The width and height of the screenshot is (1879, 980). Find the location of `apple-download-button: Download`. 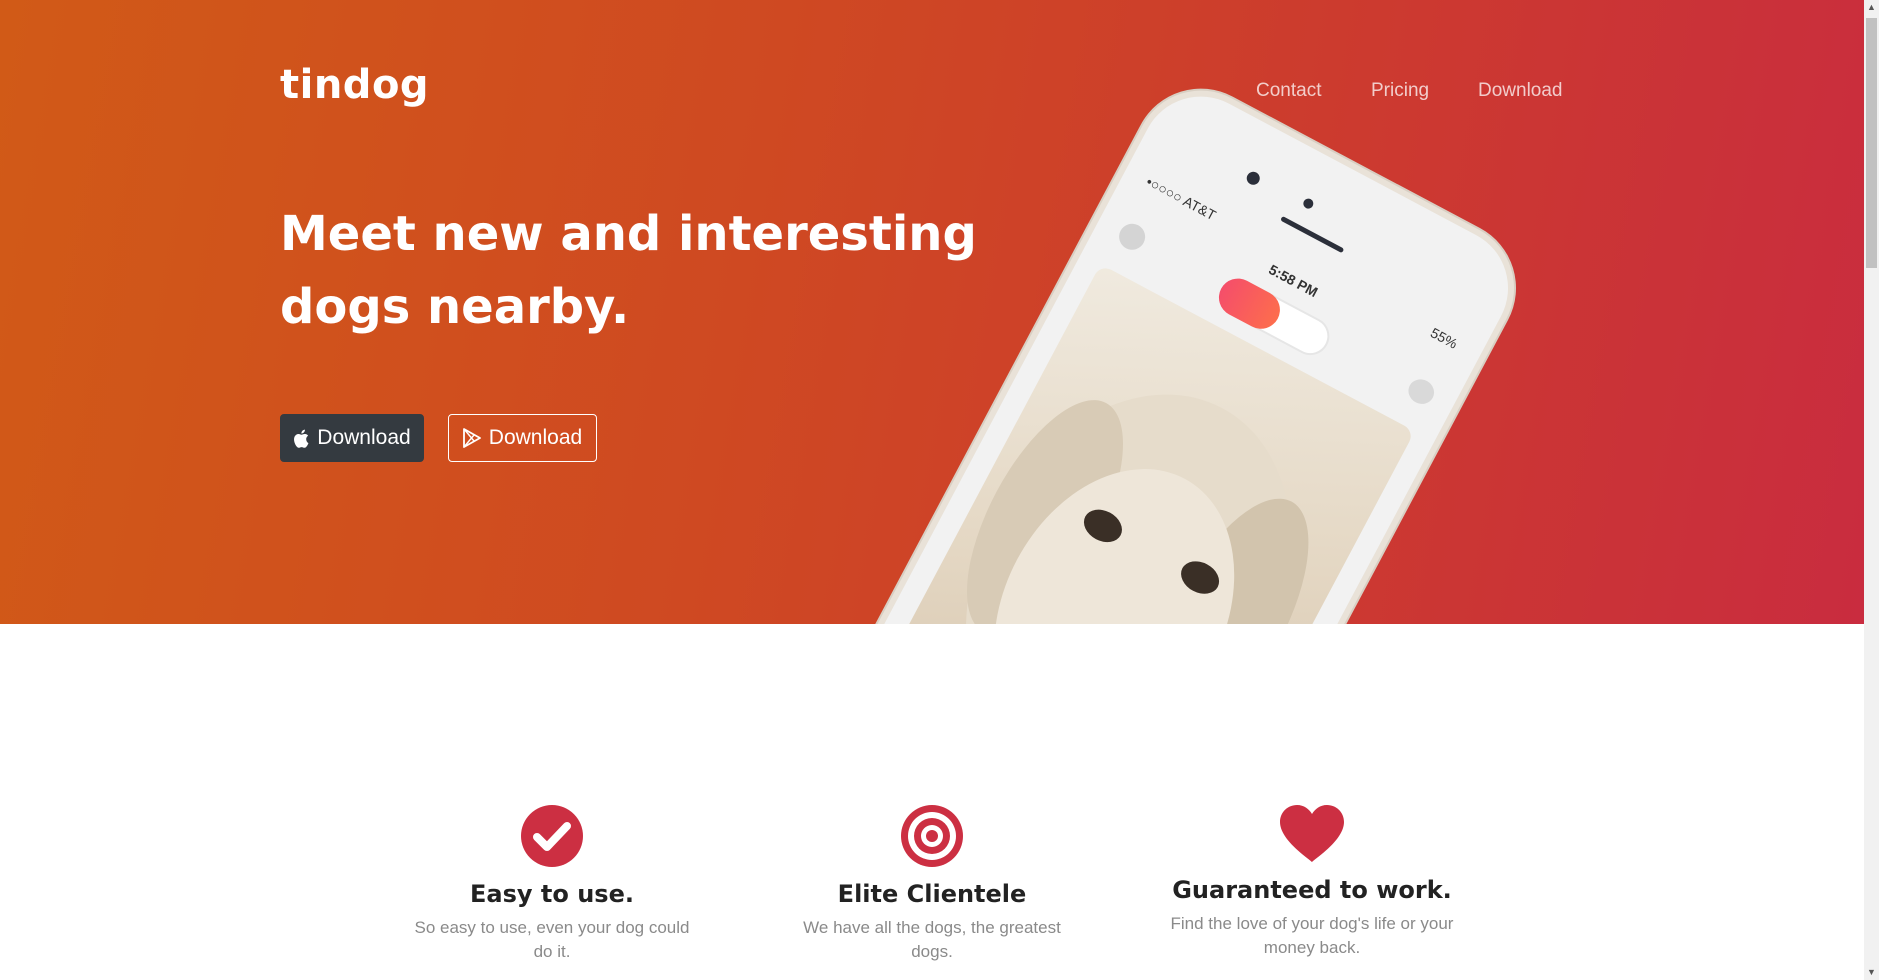

apple-download-button: Download is located at coordinates (352, 438).